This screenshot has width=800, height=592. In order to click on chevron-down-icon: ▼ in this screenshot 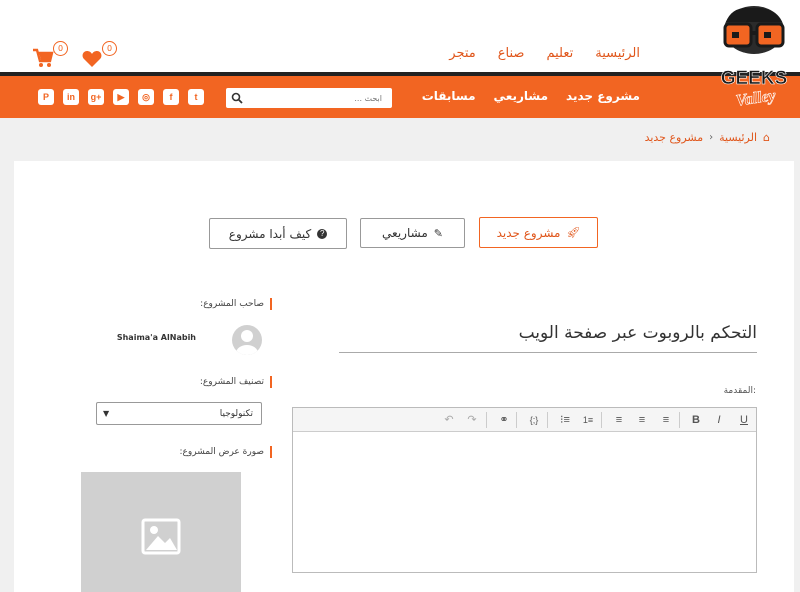, I will do `click(106, 413)`.